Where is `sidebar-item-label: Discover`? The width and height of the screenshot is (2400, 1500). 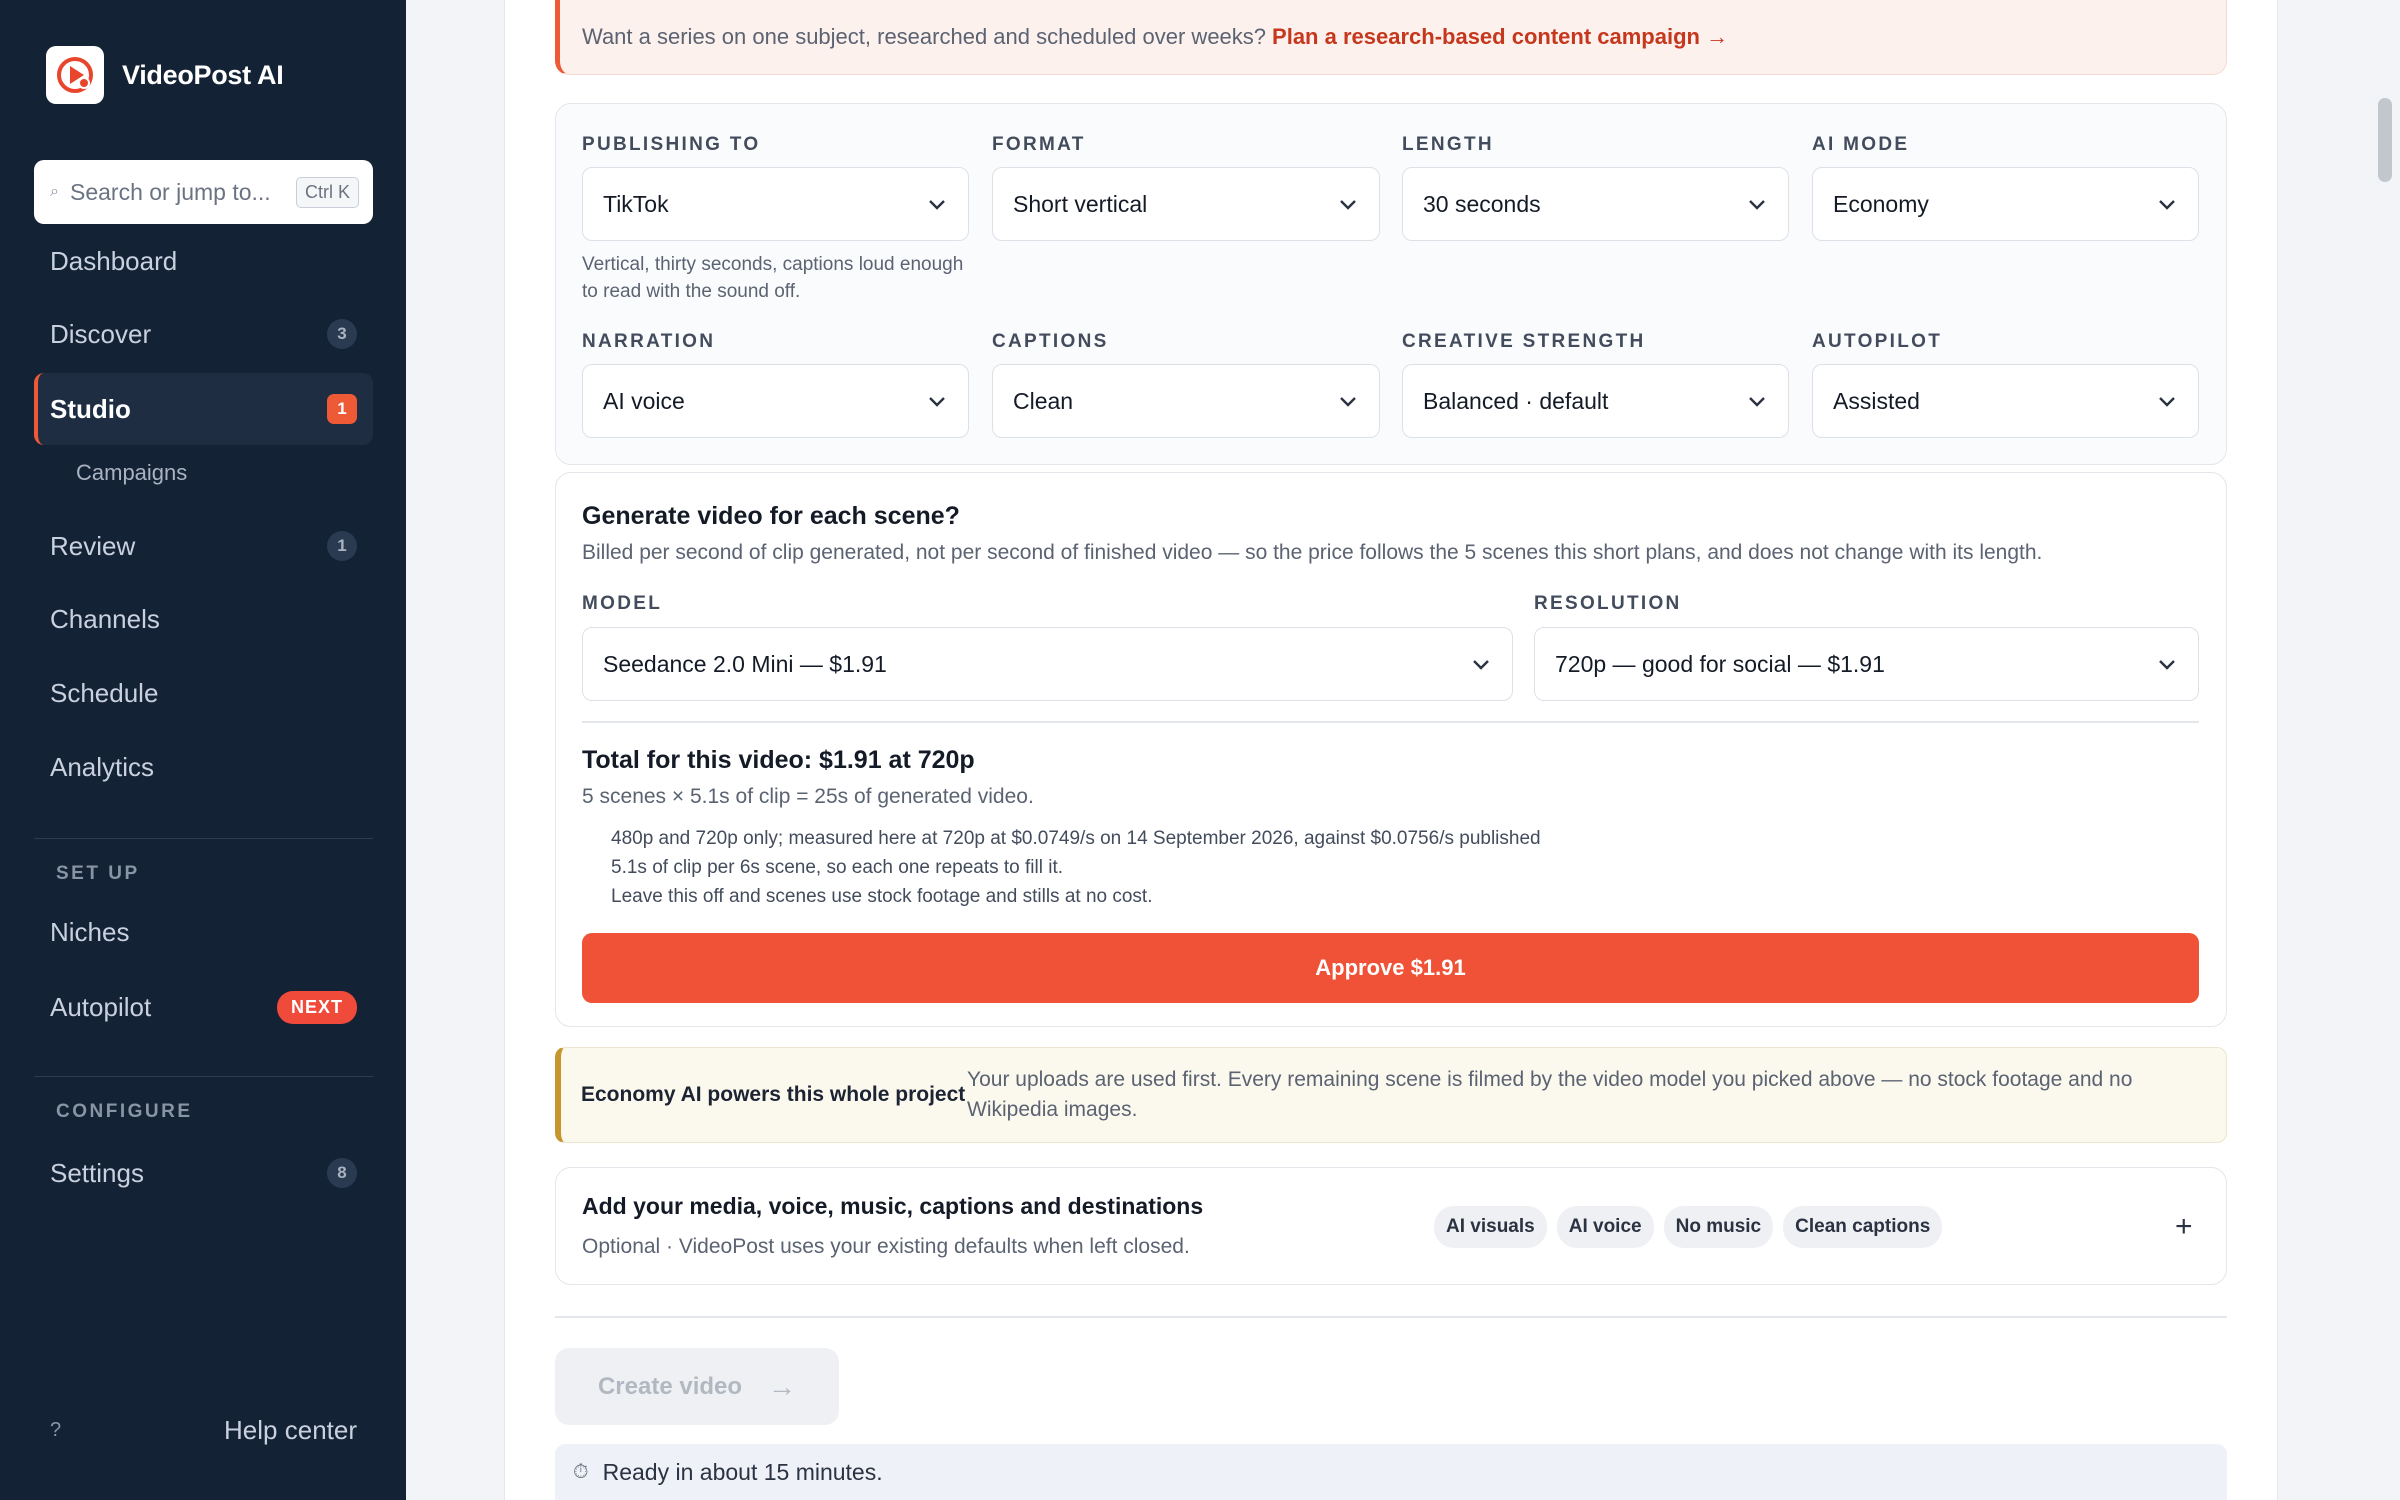
sidebar-item-label: Discover is located at coordinates (101, 333).